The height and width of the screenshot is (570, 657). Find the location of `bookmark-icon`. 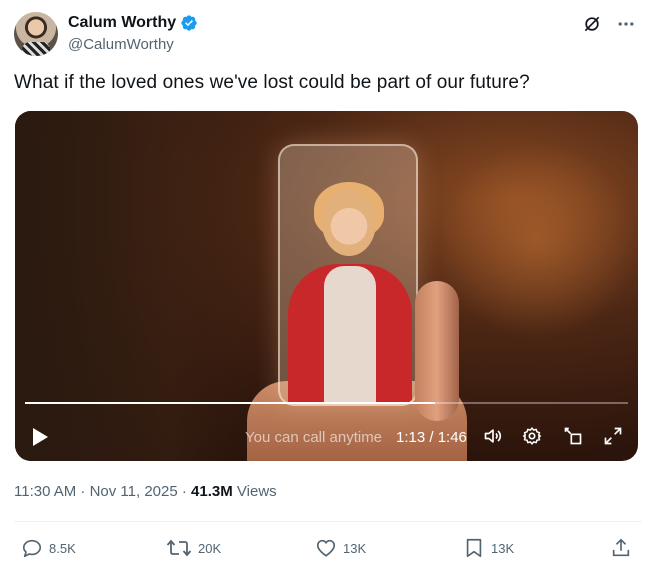

bookmark-icon is located at coordinates (474, 548).